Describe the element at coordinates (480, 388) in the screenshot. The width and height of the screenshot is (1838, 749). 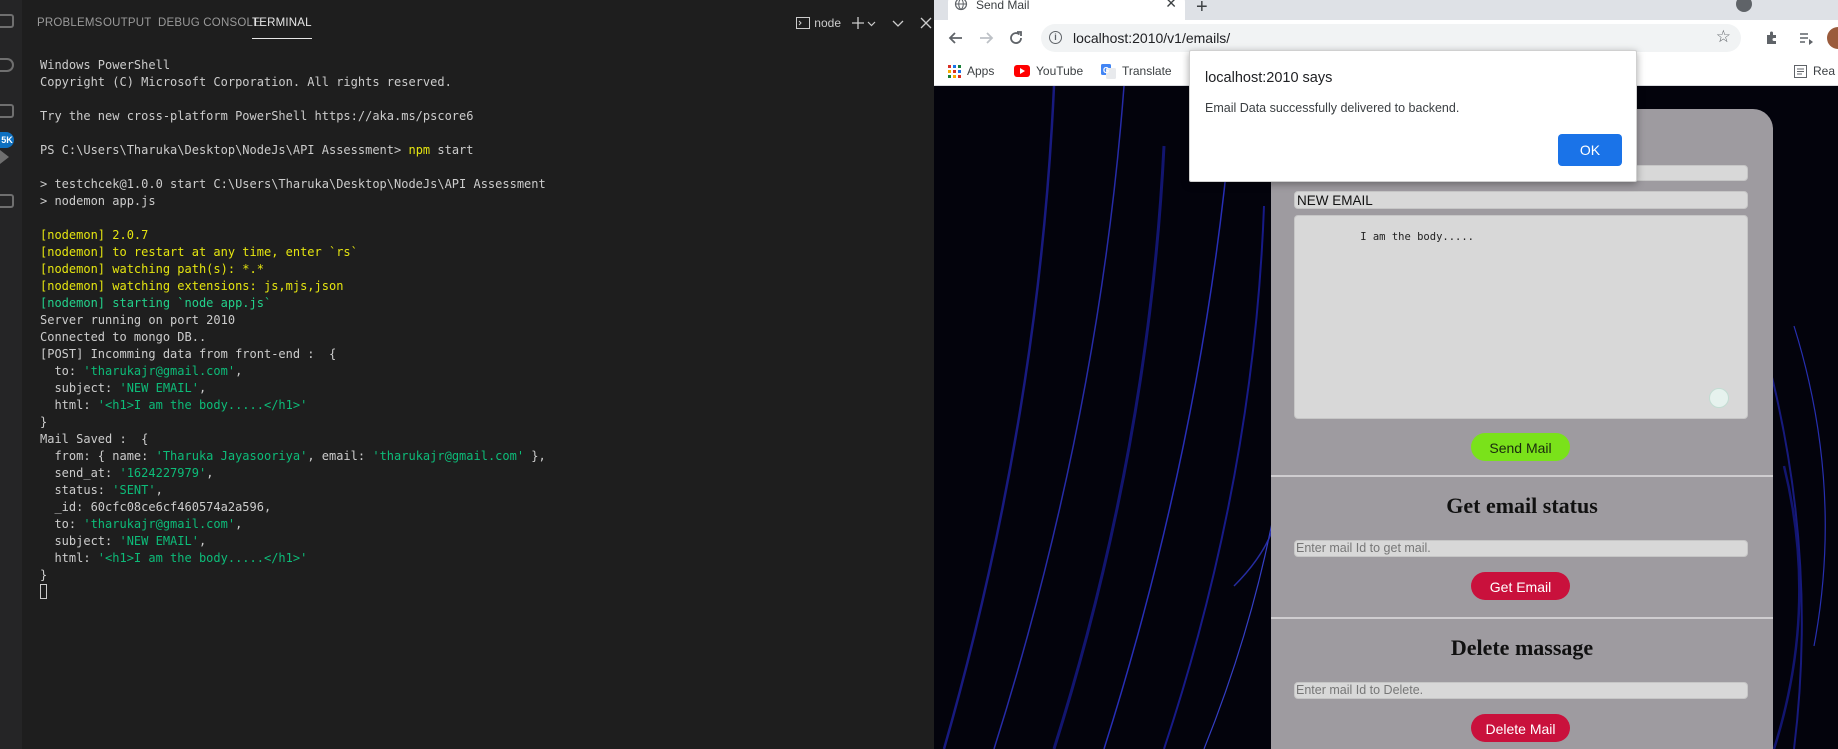
I see `terminal-line: subject: 'NEW EMAIL',` at that location.